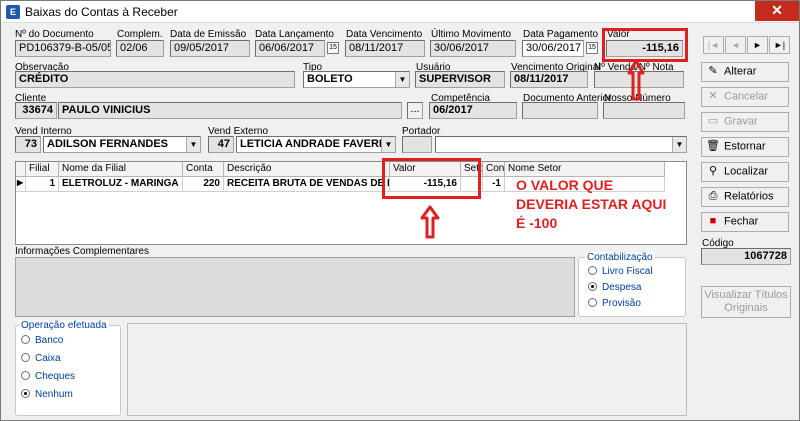 Image resolution: width=800 pixels, height=421 pixels. I want to click on table-cell-account: 220, so click(203, 184).